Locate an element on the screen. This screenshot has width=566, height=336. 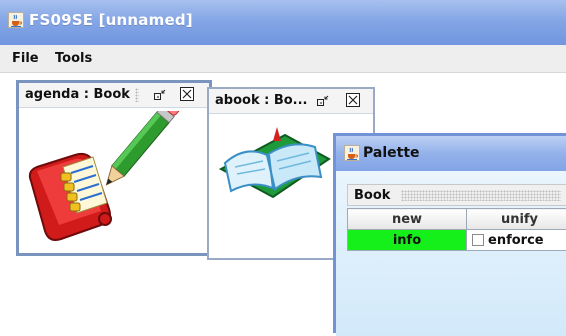
enforce-label: enforce is located at coordinates (516, 240).